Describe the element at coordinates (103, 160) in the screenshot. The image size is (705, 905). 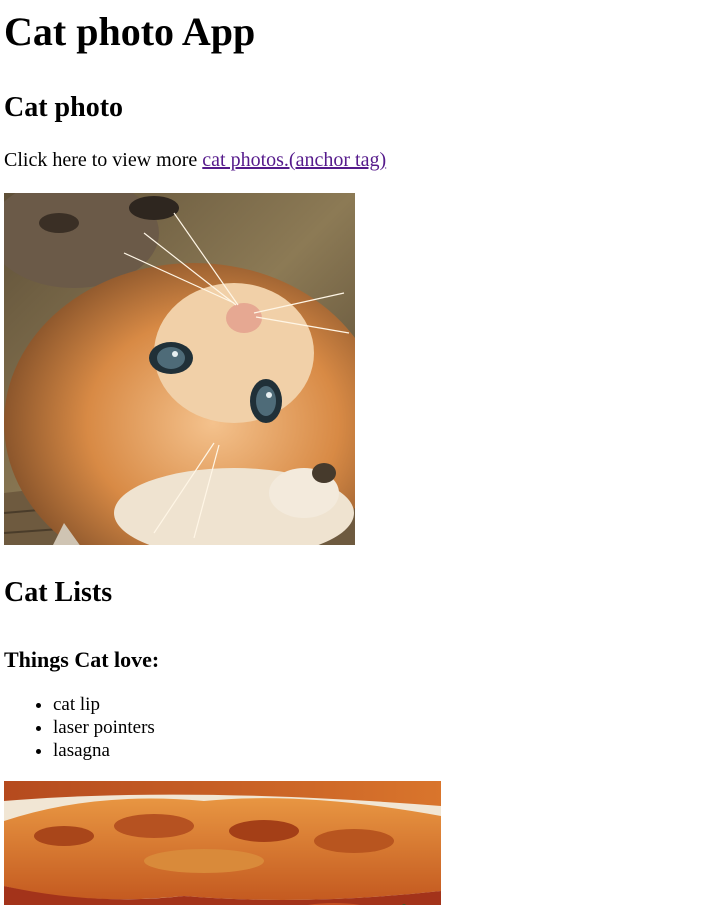
I see `intro-text: Click here to view more` at that location.